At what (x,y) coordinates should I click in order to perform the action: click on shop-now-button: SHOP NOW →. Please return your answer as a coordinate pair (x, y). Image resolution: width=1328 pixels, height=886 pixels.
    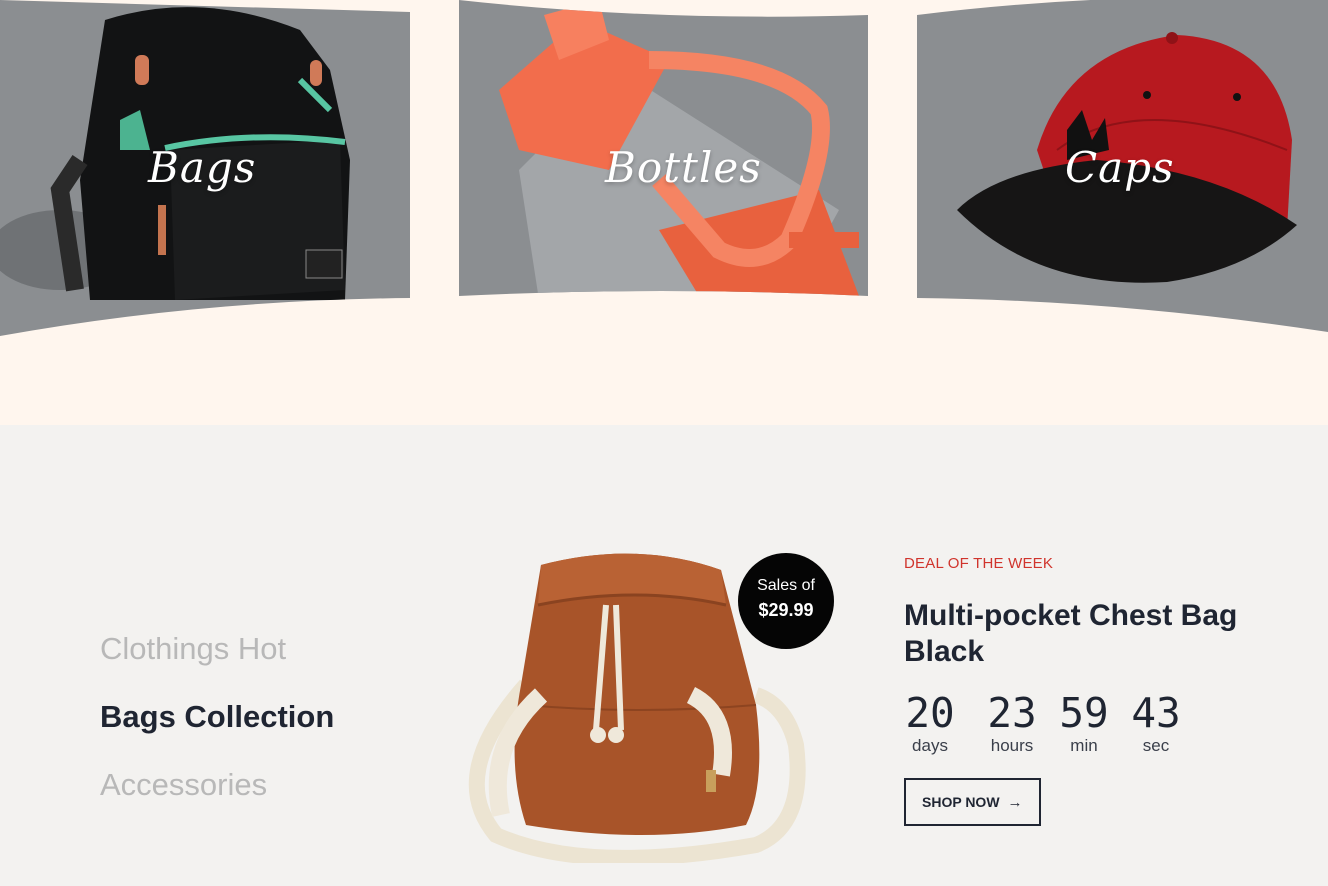
    Looking at the image, I should click on (972, 802).